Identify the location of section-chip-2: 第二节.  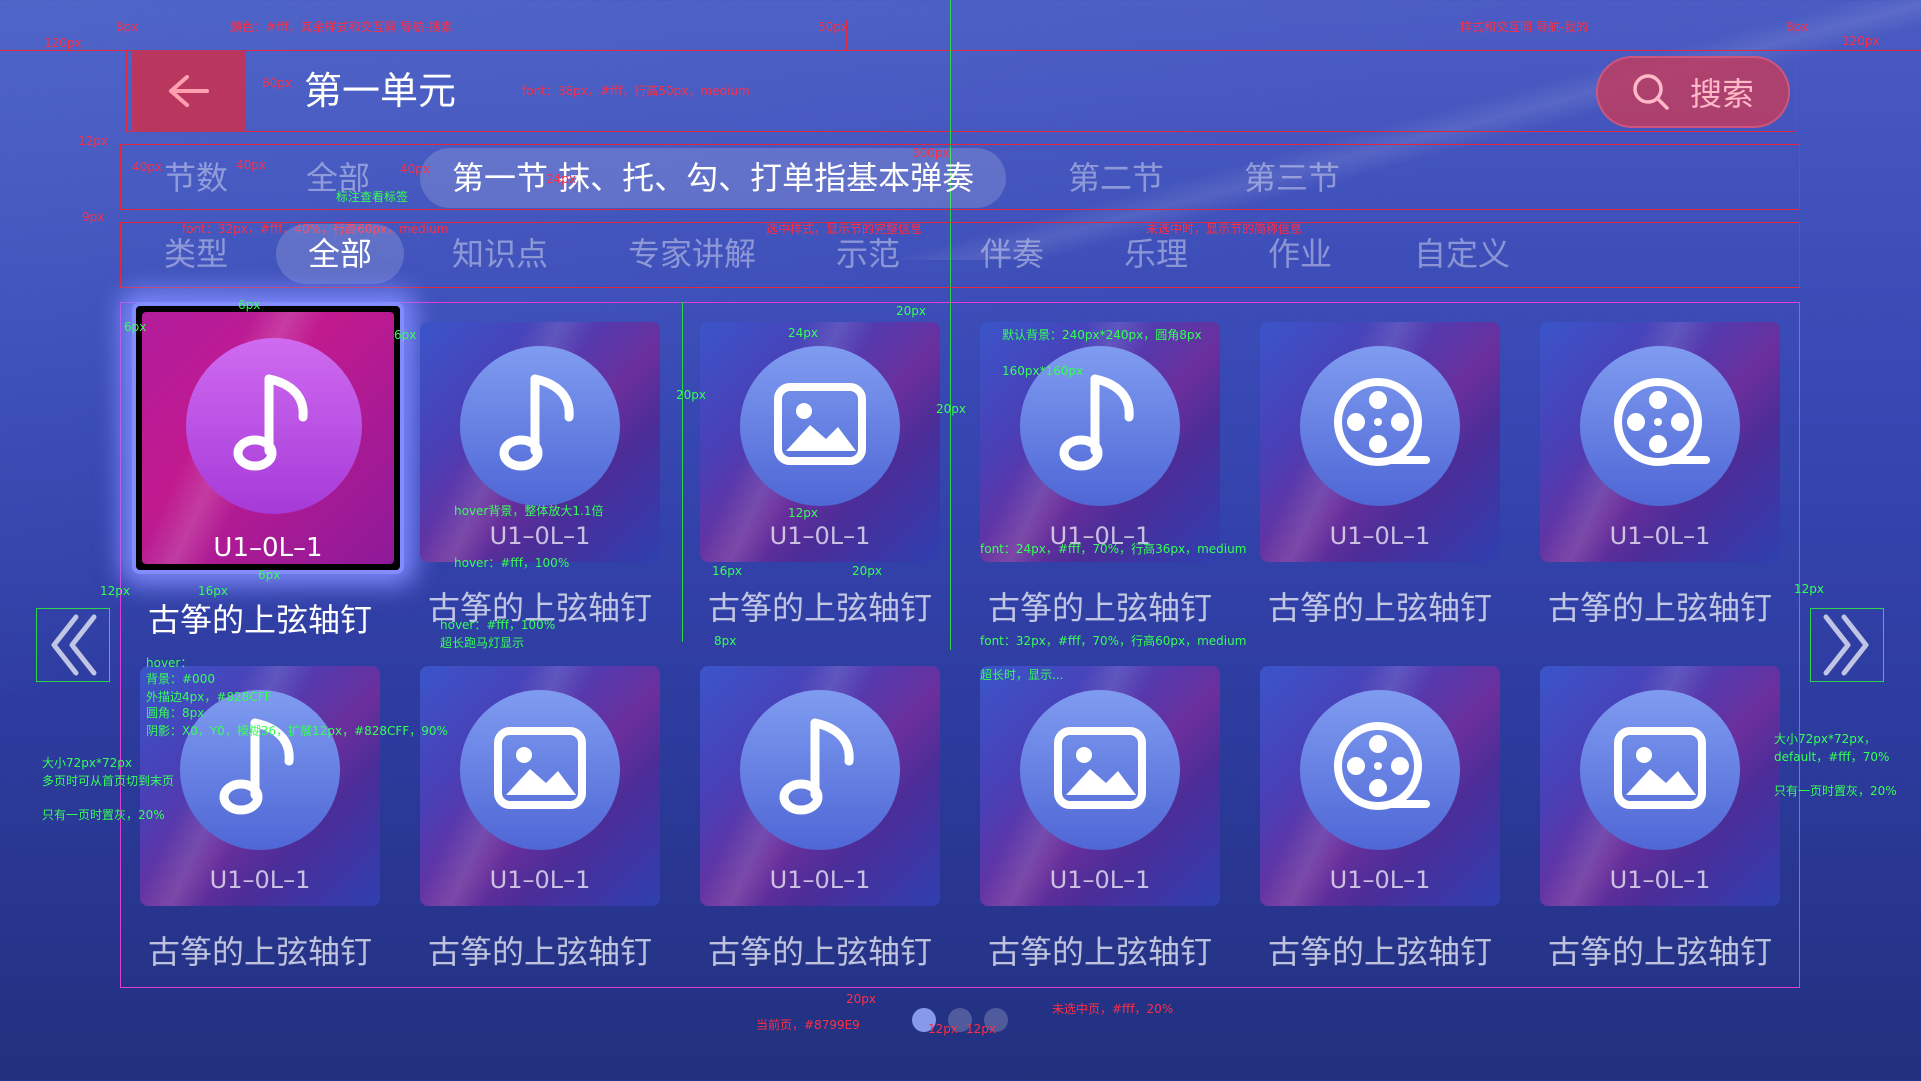
(1116, 178).